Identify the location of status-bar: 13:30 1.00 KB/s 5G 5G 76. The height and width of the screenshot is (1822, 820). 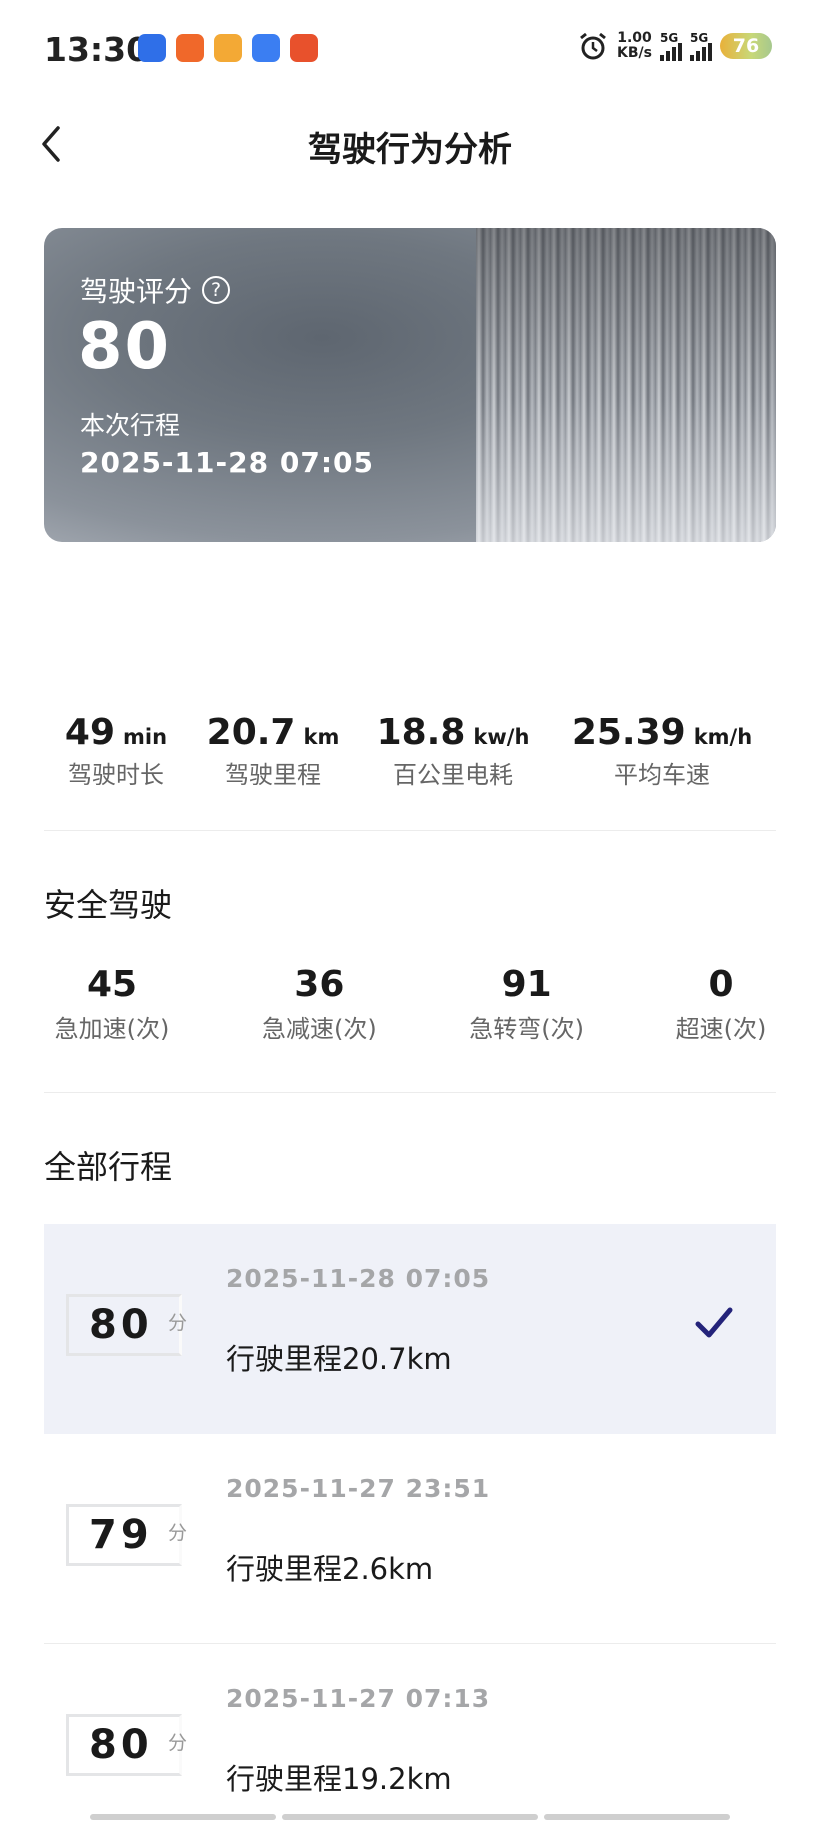
(410, 50).